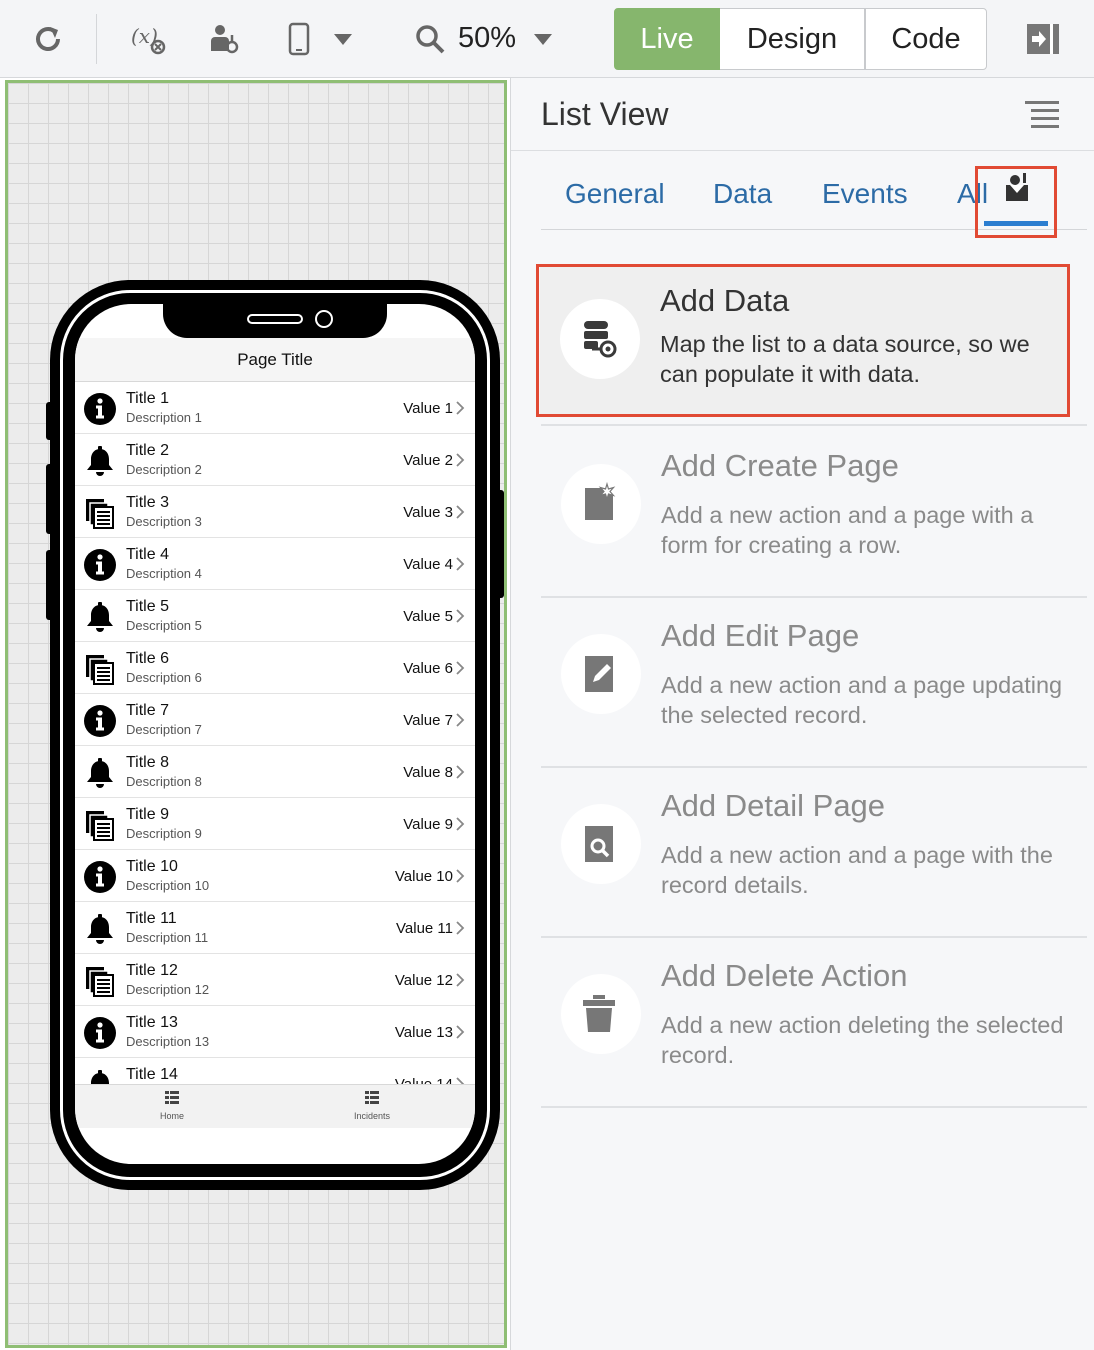 This screenshot has width=1094, height=1350. Describe the element at coordinates (148, 39) in the screenshot. I see `variables-icon: (x)` at that location.